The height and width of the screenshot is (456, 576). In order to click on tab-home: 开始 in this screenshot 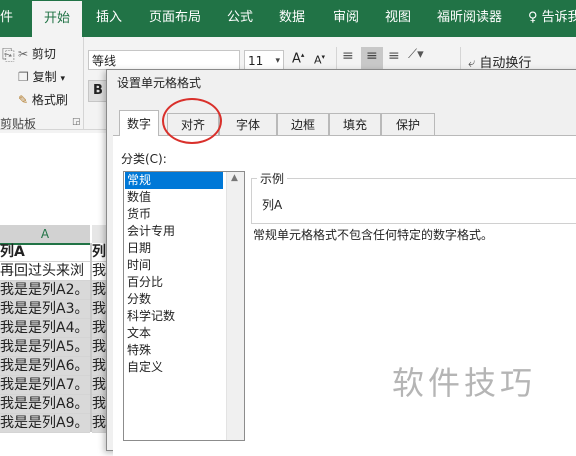, I will do `click(57, 19)`.